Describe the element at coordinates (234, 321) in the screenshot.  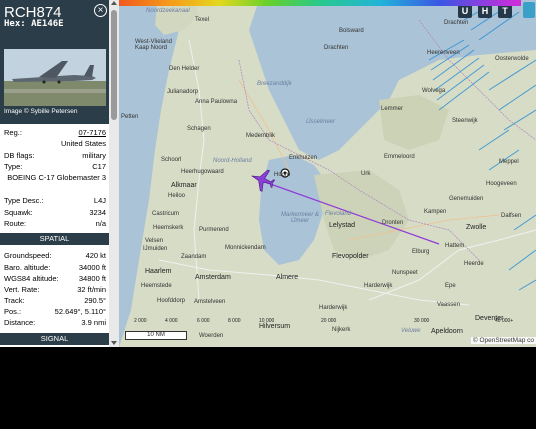
I see `altitude-tick: 8 000` at that location.